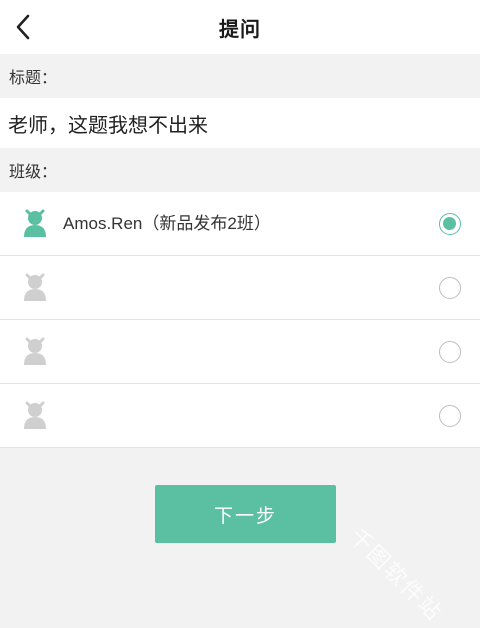 The height and width of the screenshot is (628, 480). I want to click on title-input, so click(244, 123).